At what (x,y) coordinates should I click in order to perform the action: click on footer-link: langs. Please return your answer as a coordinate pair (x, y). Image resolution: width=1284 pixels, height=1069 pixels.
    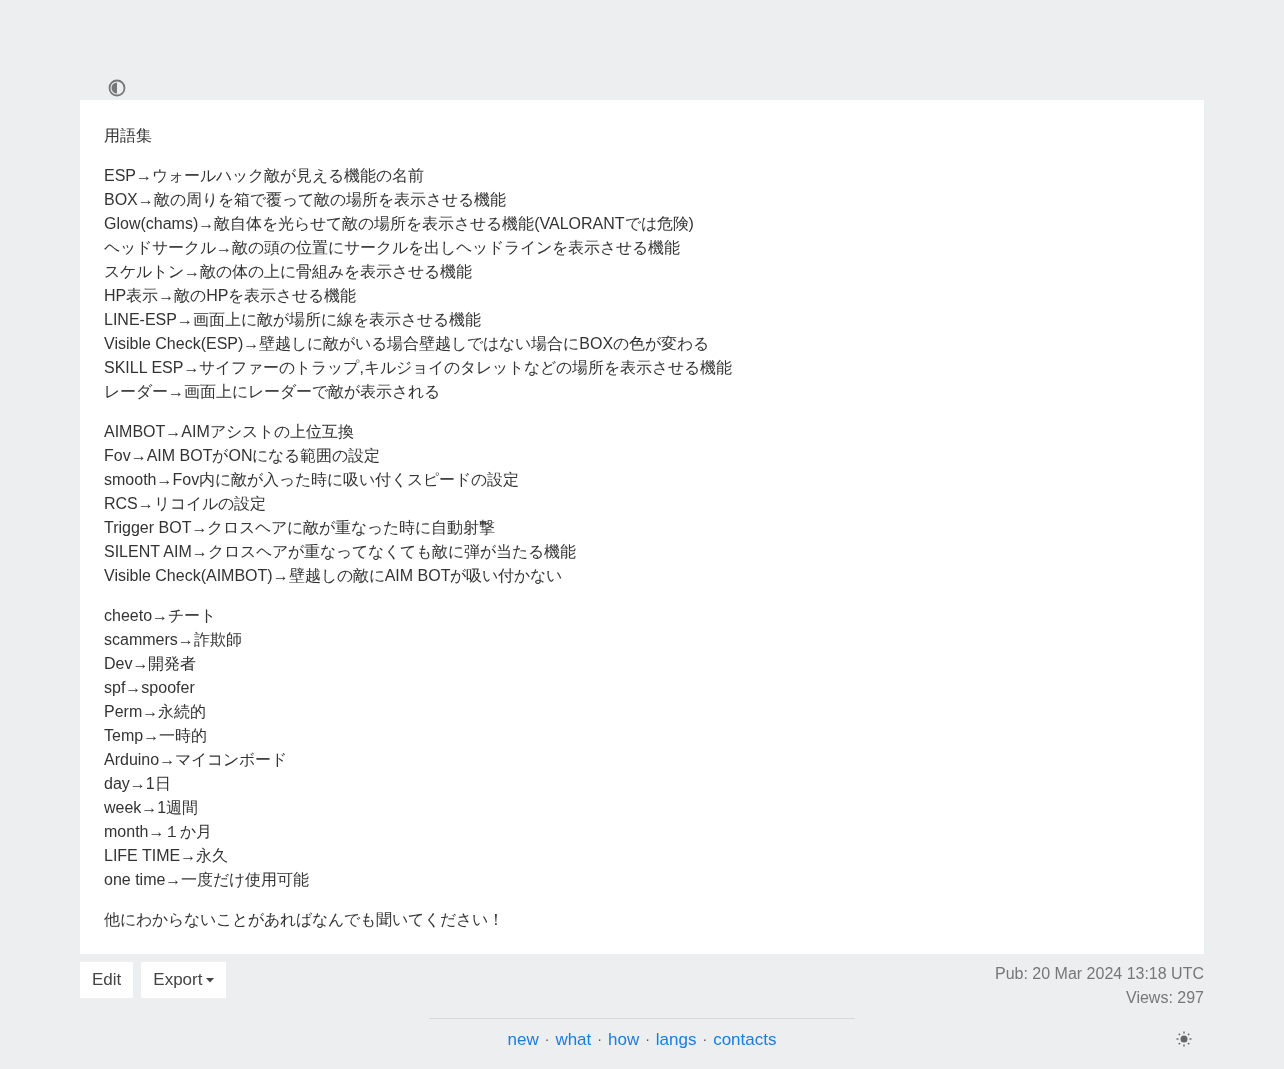
    Looking at the image, I should click on (676, 1040).